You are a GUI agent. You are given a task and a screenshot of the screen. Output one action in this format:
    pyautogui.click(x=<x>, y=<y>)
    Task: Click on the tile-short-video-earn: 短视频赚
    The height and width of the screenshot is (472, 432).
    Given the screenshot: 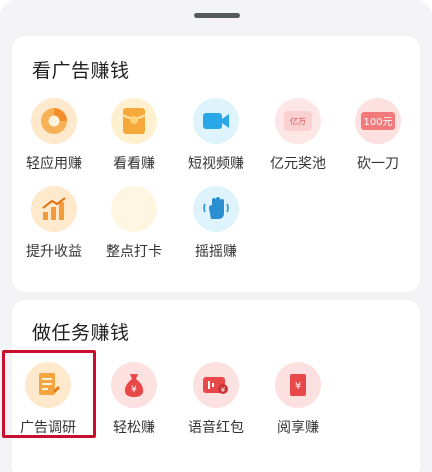 What is the action you would take?
    pyautogui.click(x=216, y=137)
    